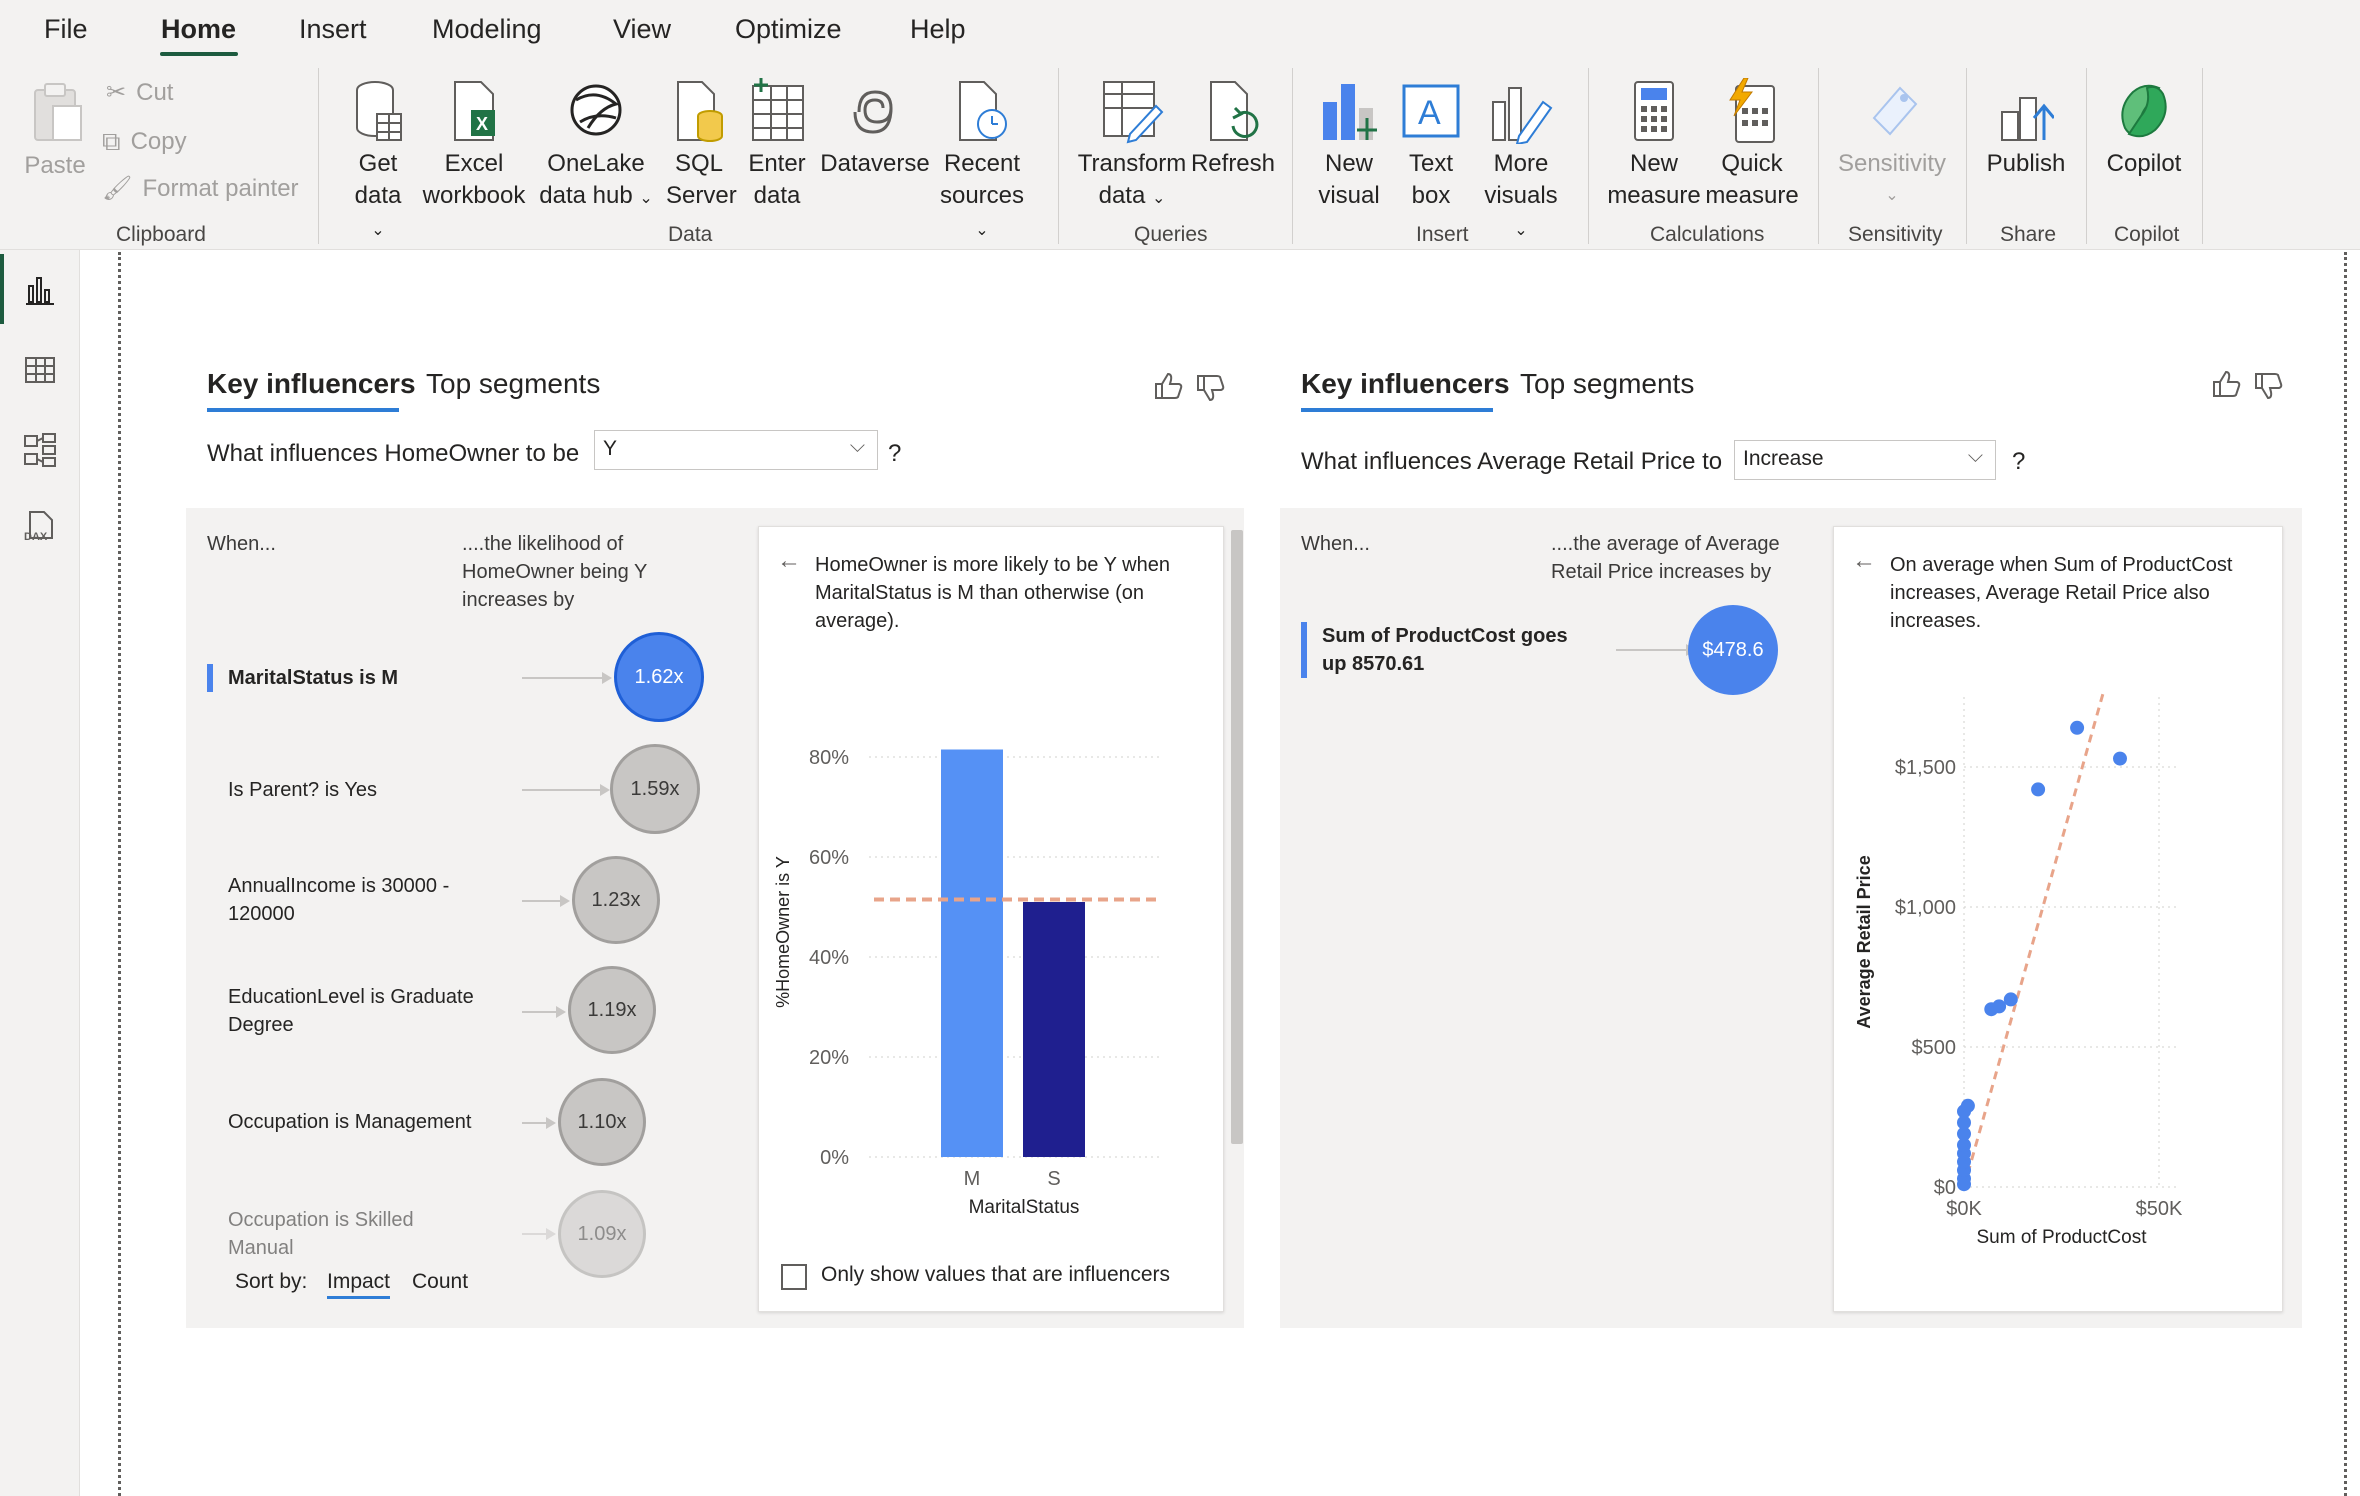 The image size is (2360, 1496). What do you see at coordinates (1304, 650) in the screenshot?
I see `selected-indicator` at bounding box center [1304, 650].